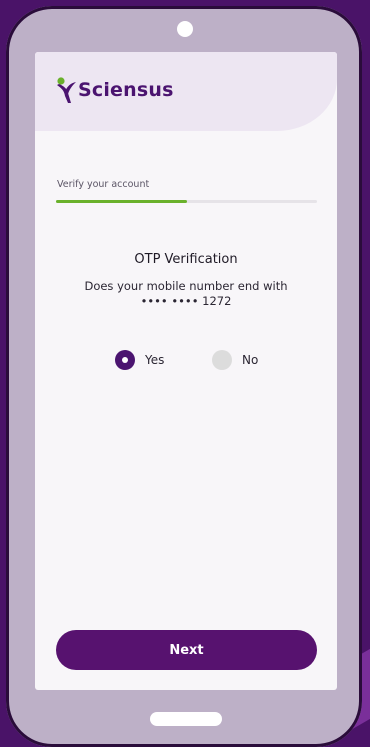 This screenshot has height=747, width=370. Describe the element at coordinates (186, 719) in the screenshot. I see `home-indicator` at that location.